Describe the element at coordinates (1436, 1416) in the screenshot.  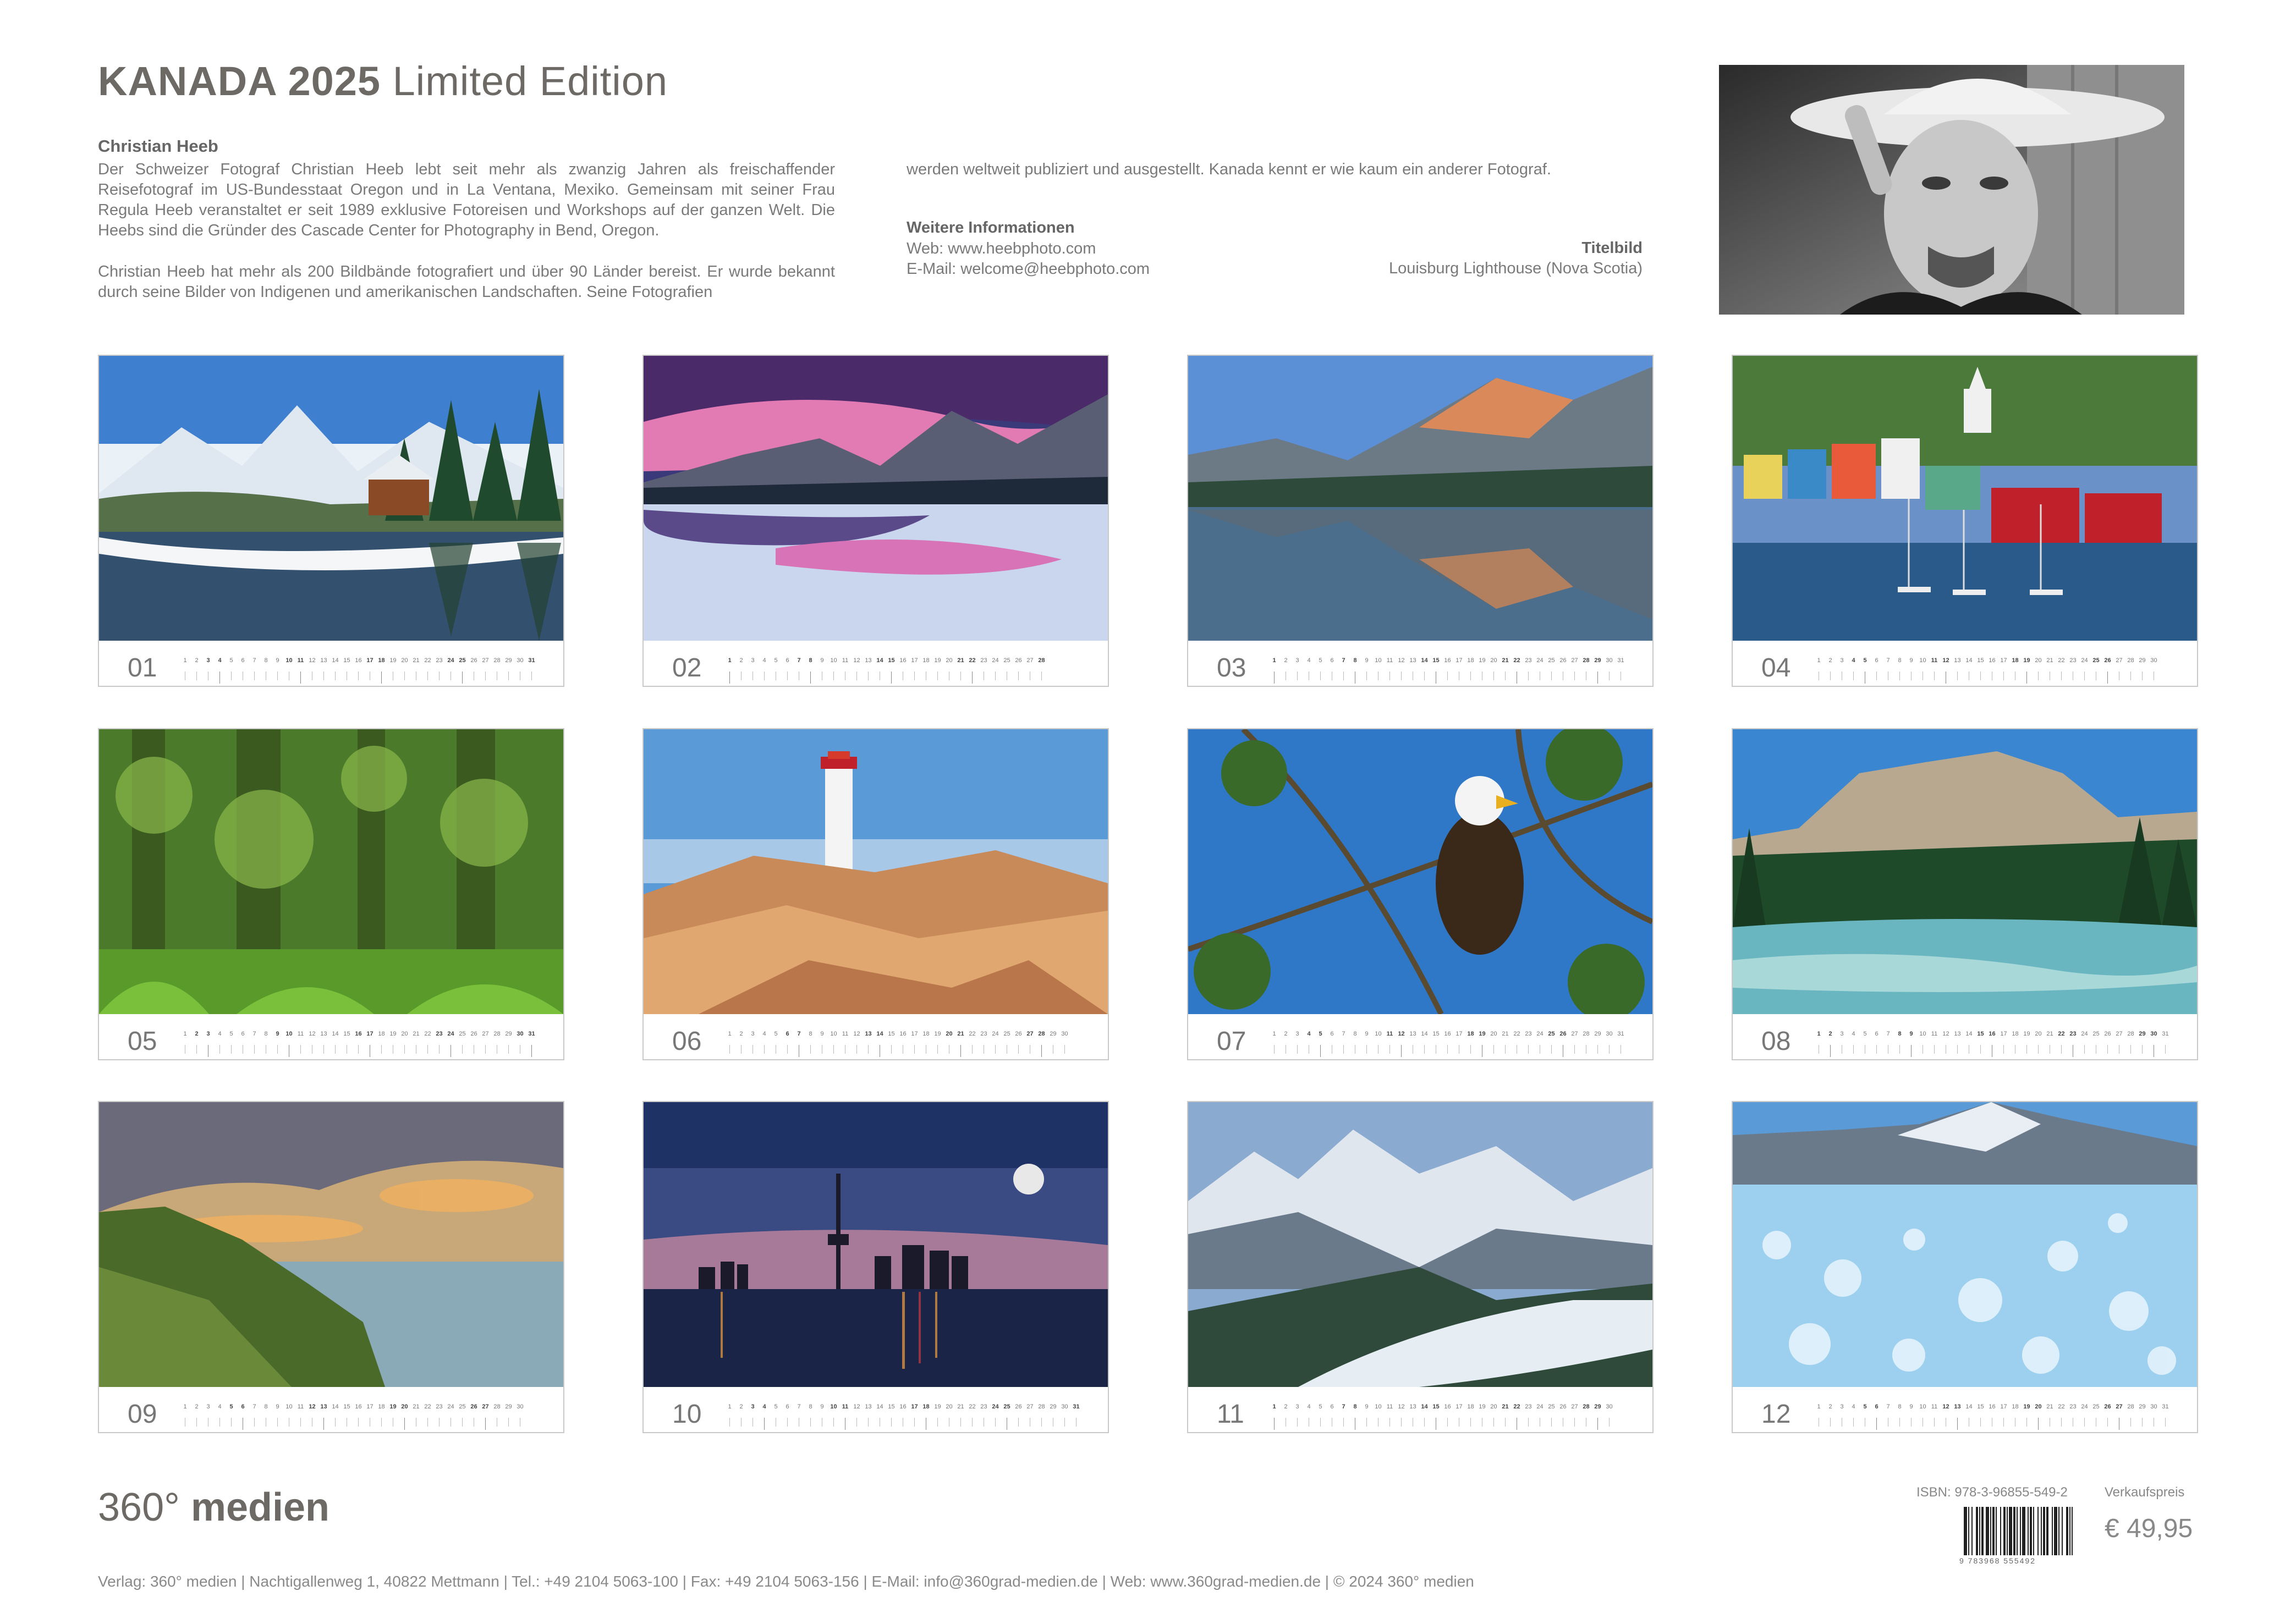
I see `day-number: 15` at that location.